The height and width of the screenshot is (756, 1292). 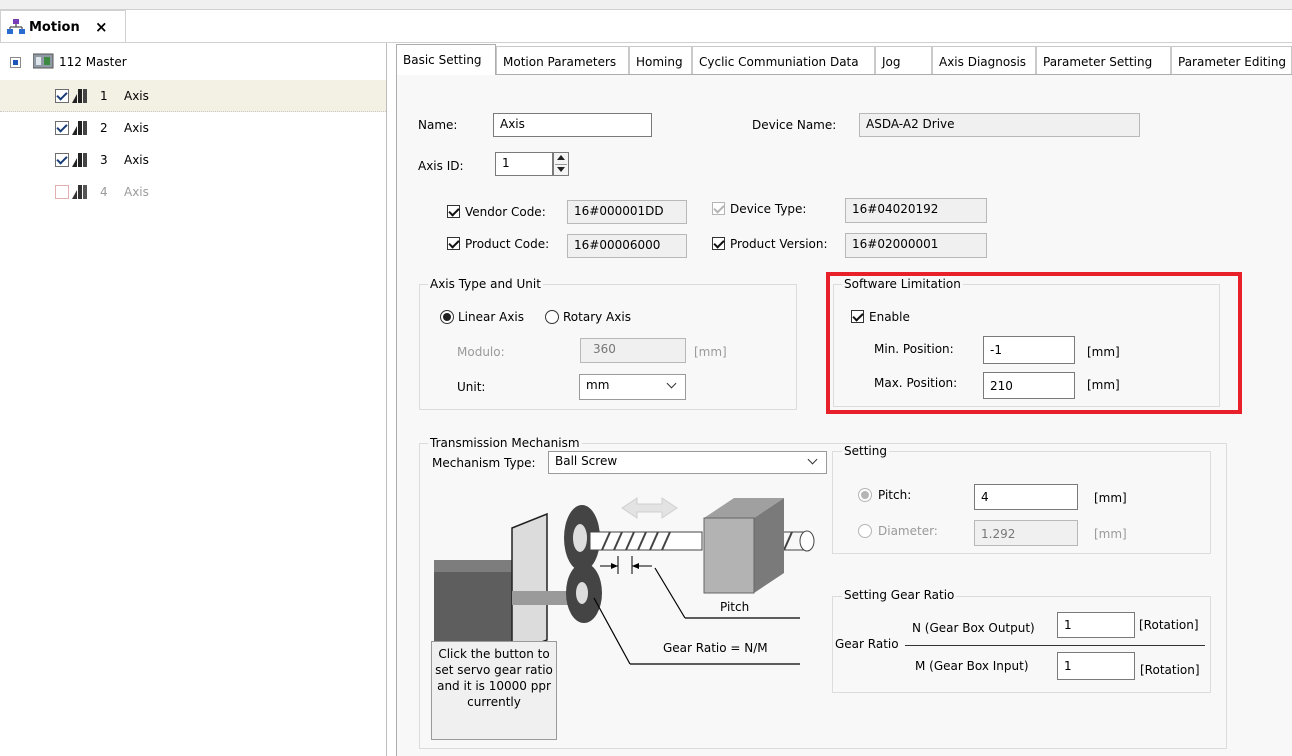 I want to click on motion-icon, so click(x=16, y=28).